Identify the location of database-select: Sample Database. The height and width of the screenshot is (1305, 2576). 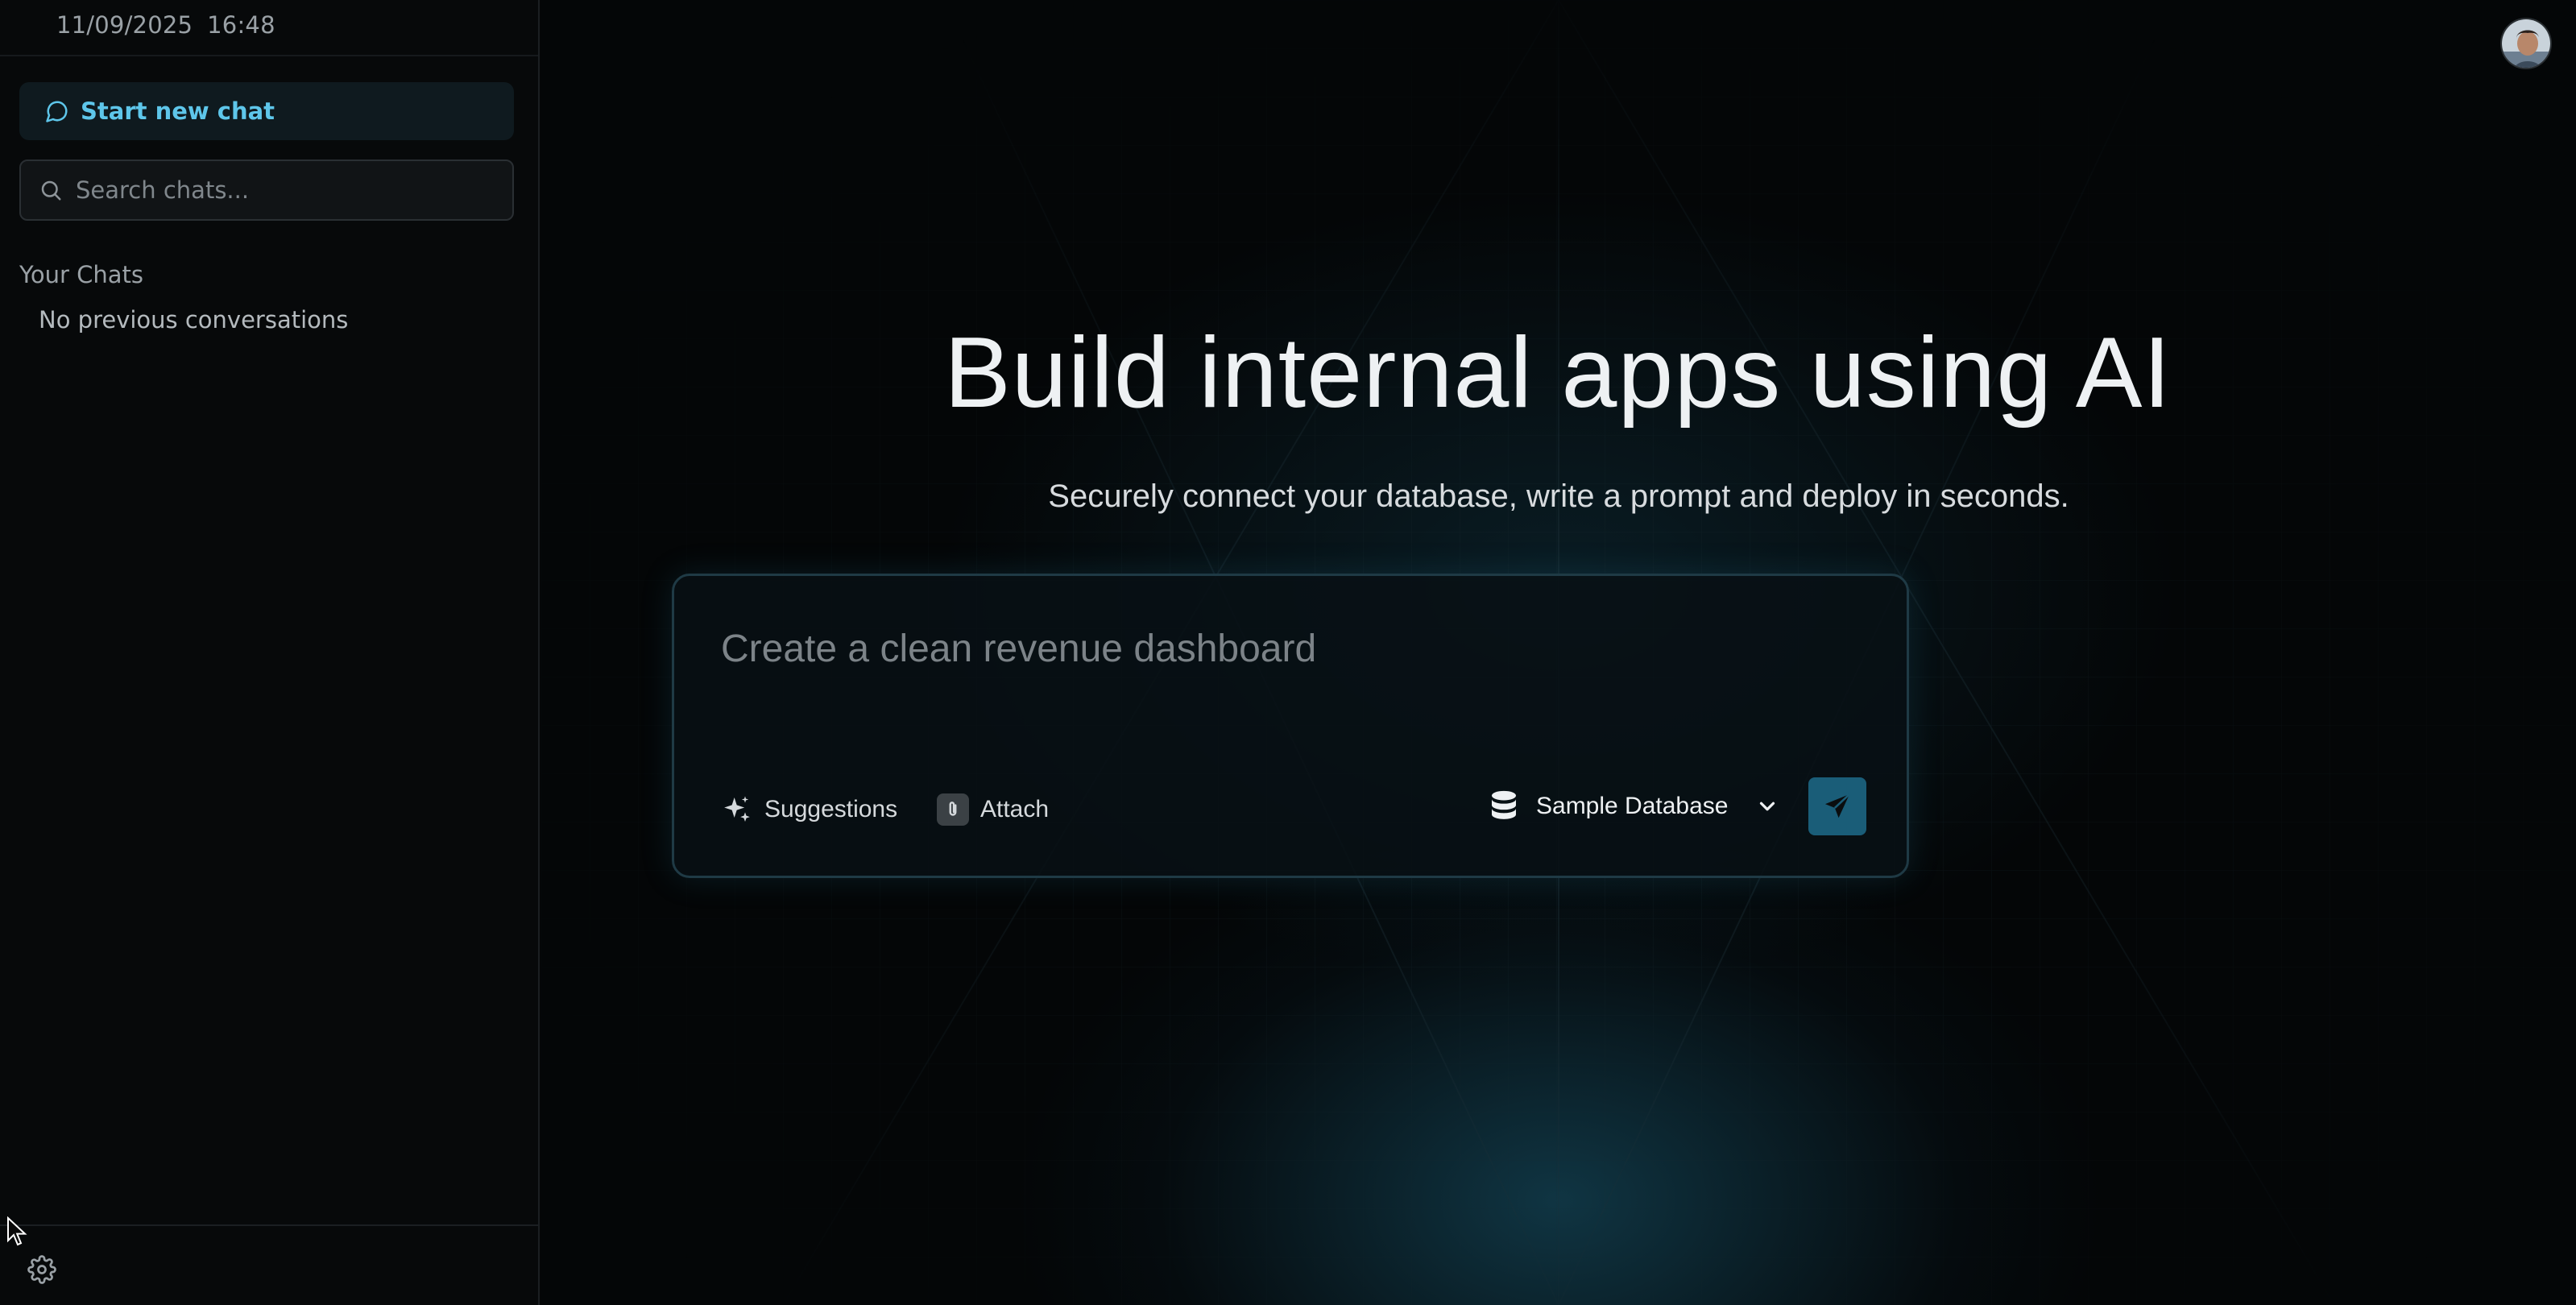
(1633, 806).